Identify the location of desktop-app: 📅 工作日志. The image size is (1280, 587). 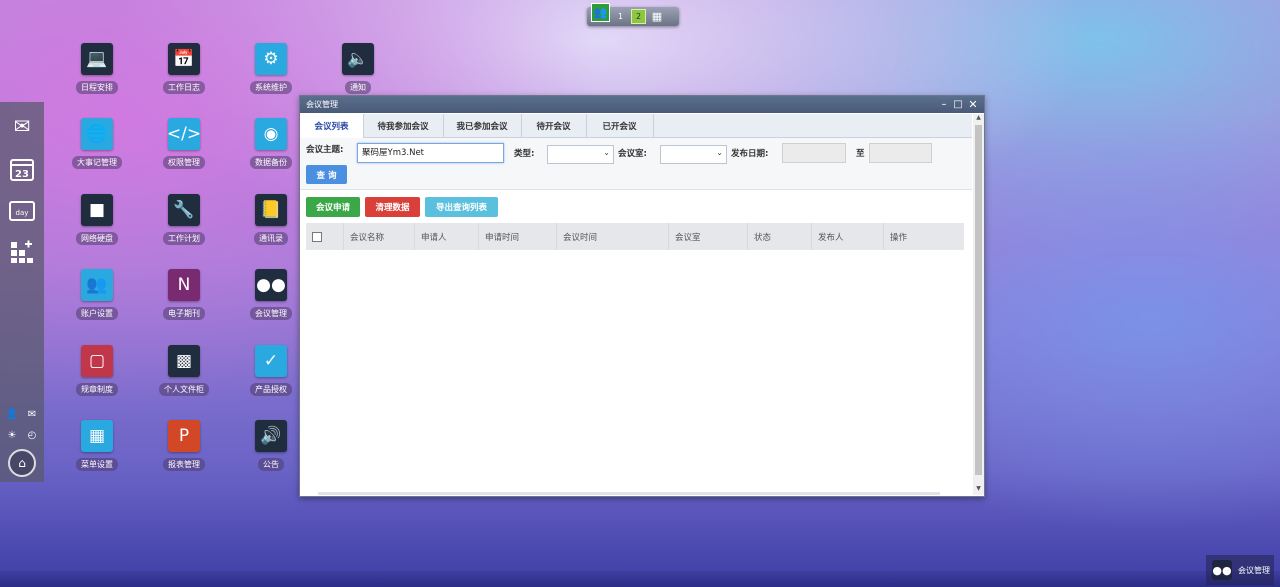
(184, 74).